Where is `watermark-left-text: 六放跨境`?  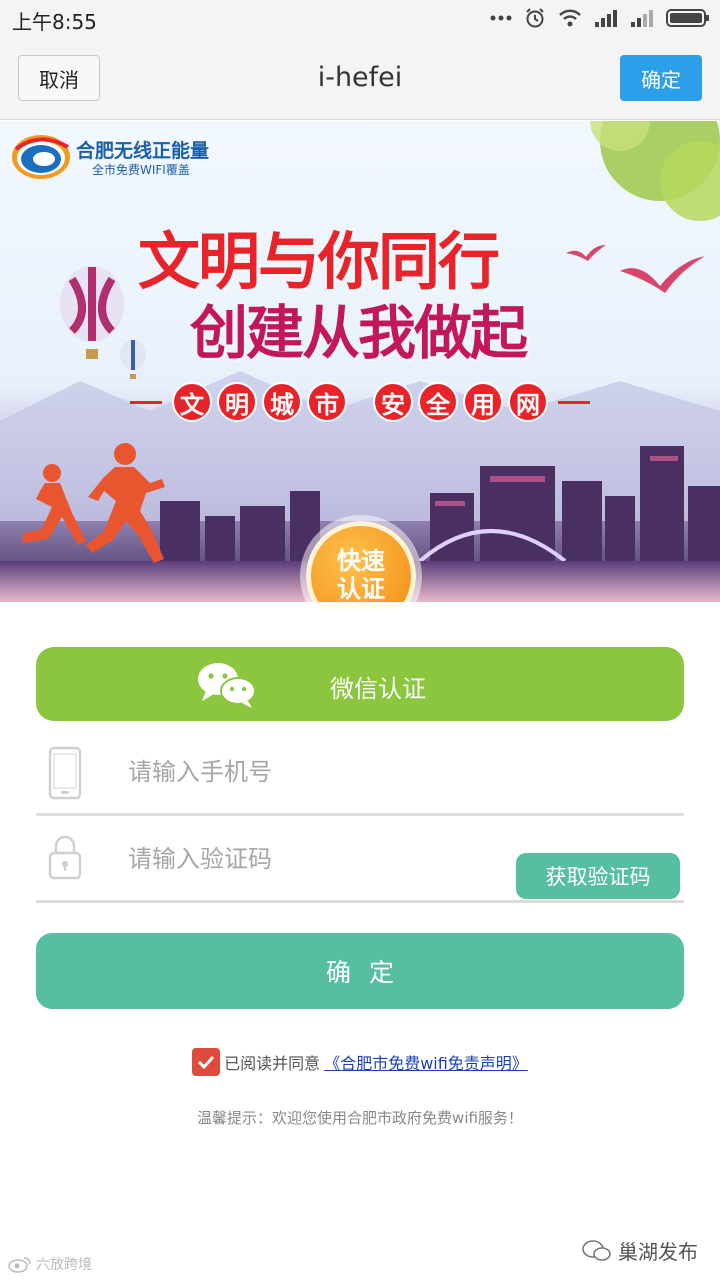 watermark-left-text: 六放跨境 is located at coordinates (64, 1265).